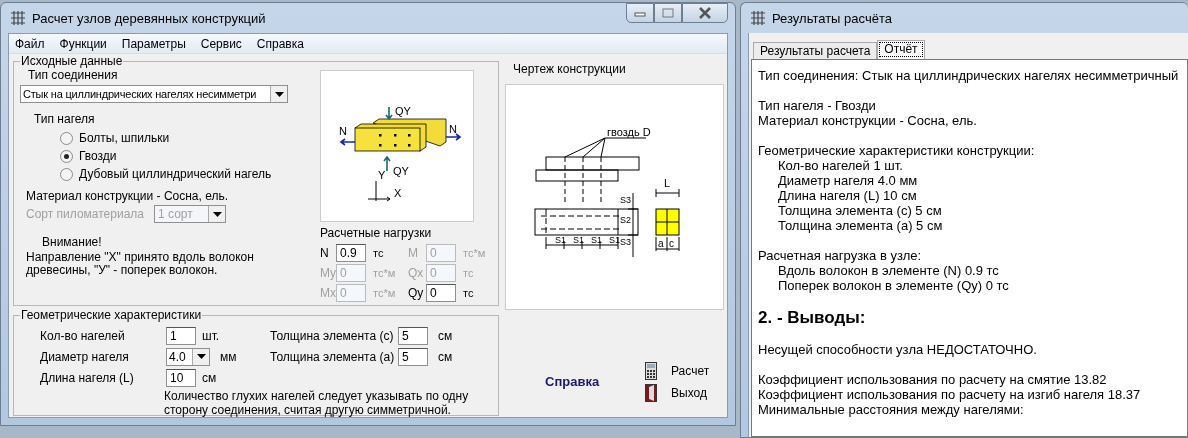 The width and height of the screenshot is (1188, 438). I want to click on menu-item: Файл, so click(30, 43).